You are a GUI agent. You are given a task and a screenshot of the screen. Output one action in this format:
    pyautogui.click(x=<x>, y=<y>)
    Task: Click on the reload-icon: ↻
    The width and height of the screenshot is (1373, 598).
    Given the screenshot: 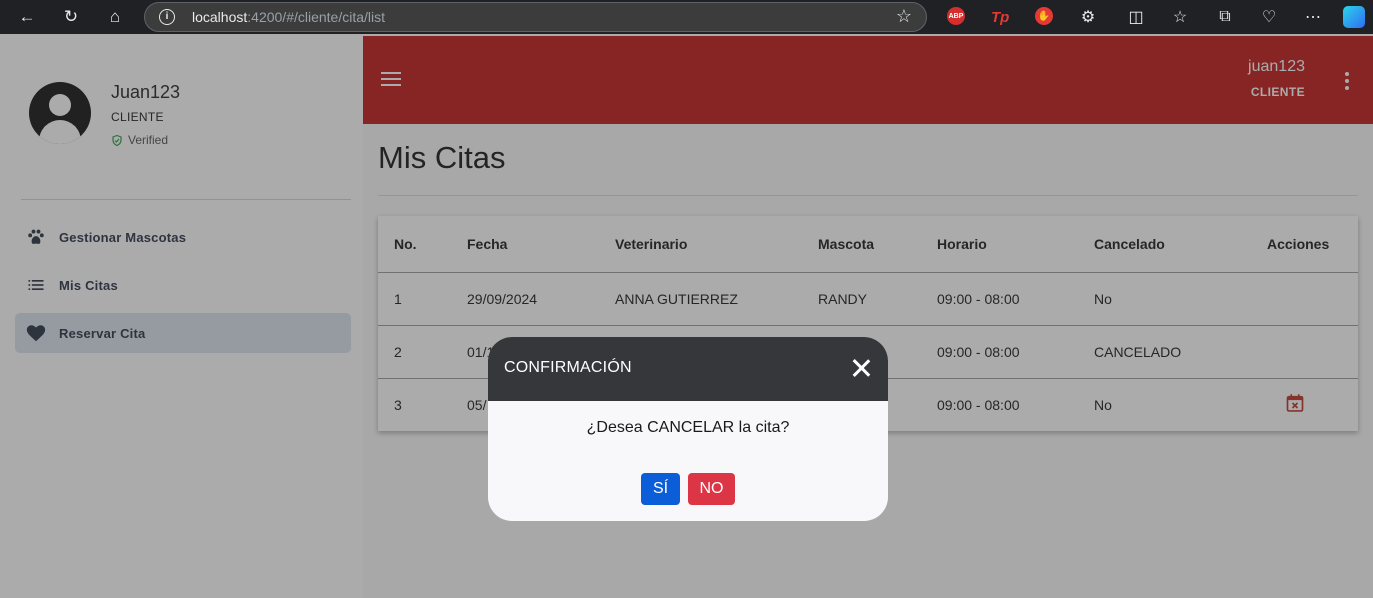 What is the action you would take?
    pyautogui.click(x=71, y=17)
    